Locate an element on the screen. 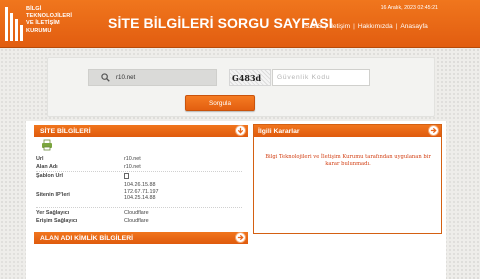  domain-identity-header: ALAN ADI KİMLİK BİLGİLERİ is located at coordinates (141, 238).